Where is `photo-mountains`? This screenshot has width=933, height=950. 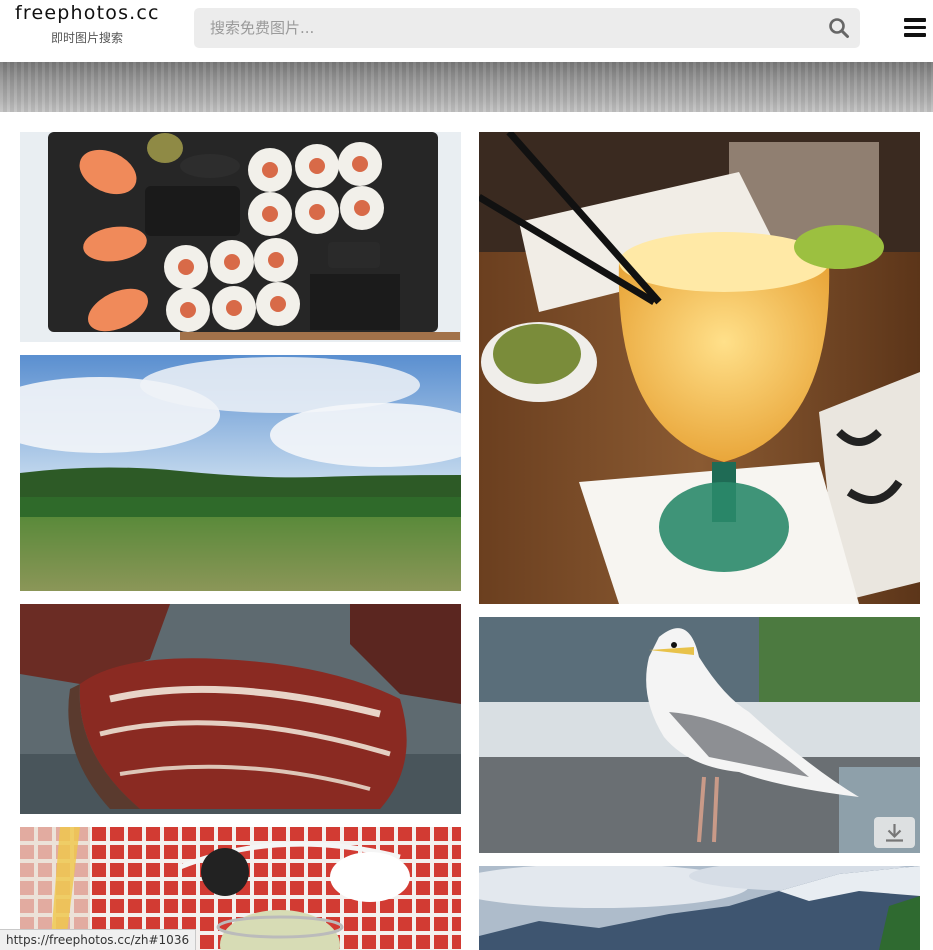
photo-mountains is located at coordinates (699, 908).